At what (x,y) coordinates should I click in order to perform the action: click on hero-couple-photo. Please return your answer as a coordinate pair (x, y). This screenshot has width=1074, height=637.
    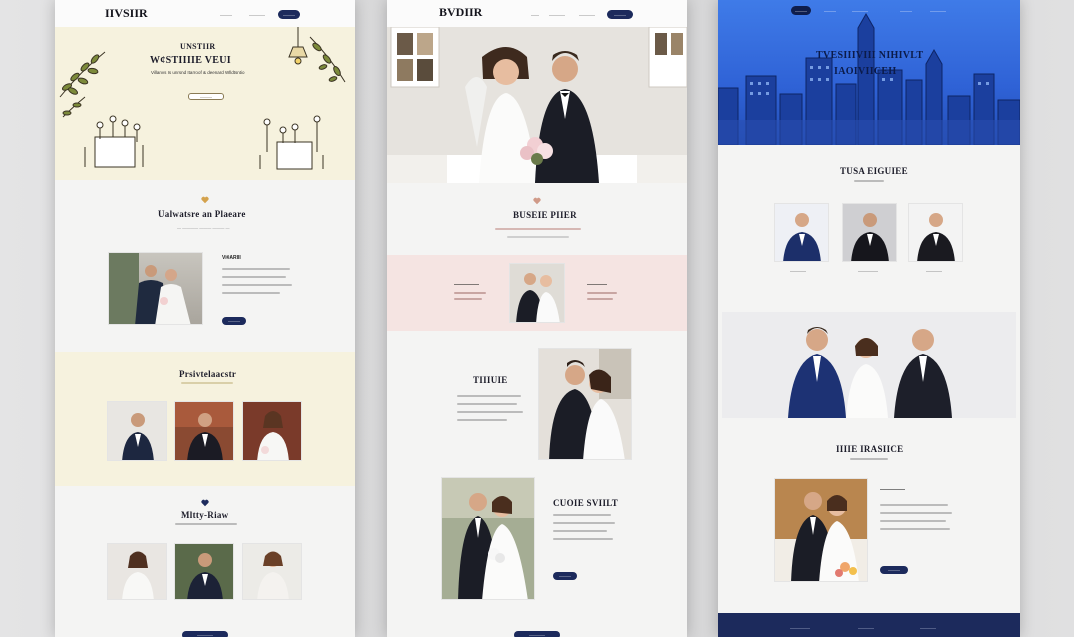
    Looking at the image, I should click on (537, 105).